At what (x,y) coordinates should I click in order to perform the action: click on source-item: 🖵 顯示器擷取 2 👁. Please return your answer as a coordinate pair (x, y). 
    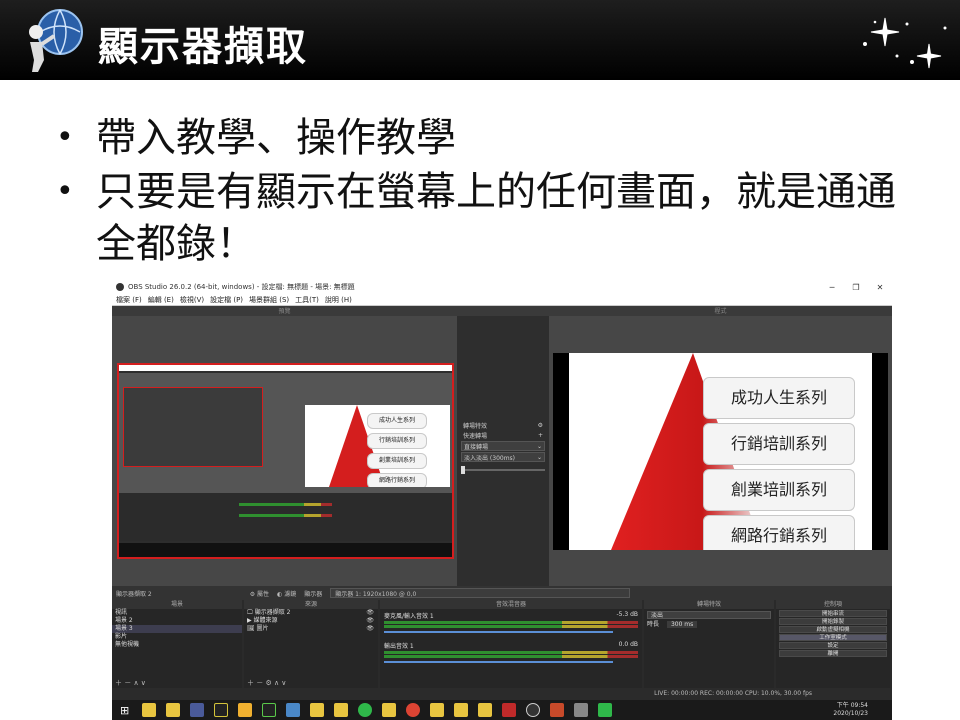
    Looking at the image, I should click on (311, 613).